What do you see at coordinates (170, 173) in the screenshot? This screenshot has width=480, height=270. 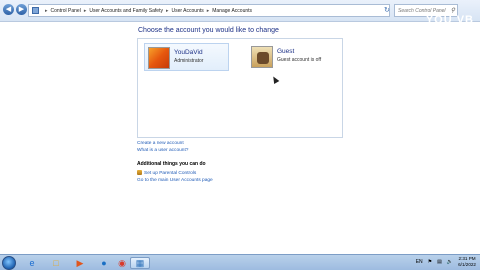 I see `parental-controls-label: Set up Parental Controls` at bounding box center [170, 173].